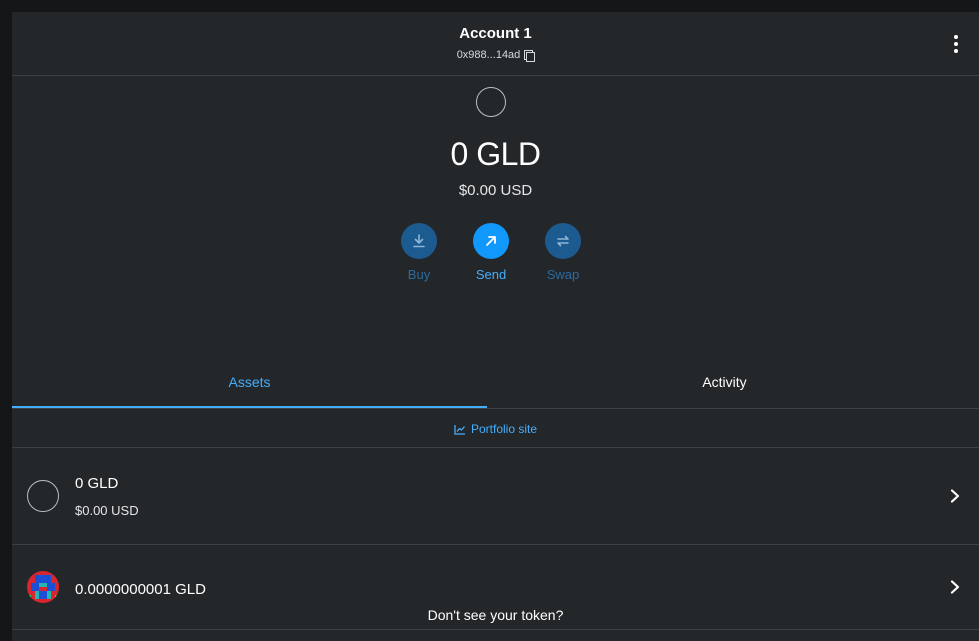  Describe the element at coordinates (459, 430) in the screenshot. I see `chart-icon` at that location.